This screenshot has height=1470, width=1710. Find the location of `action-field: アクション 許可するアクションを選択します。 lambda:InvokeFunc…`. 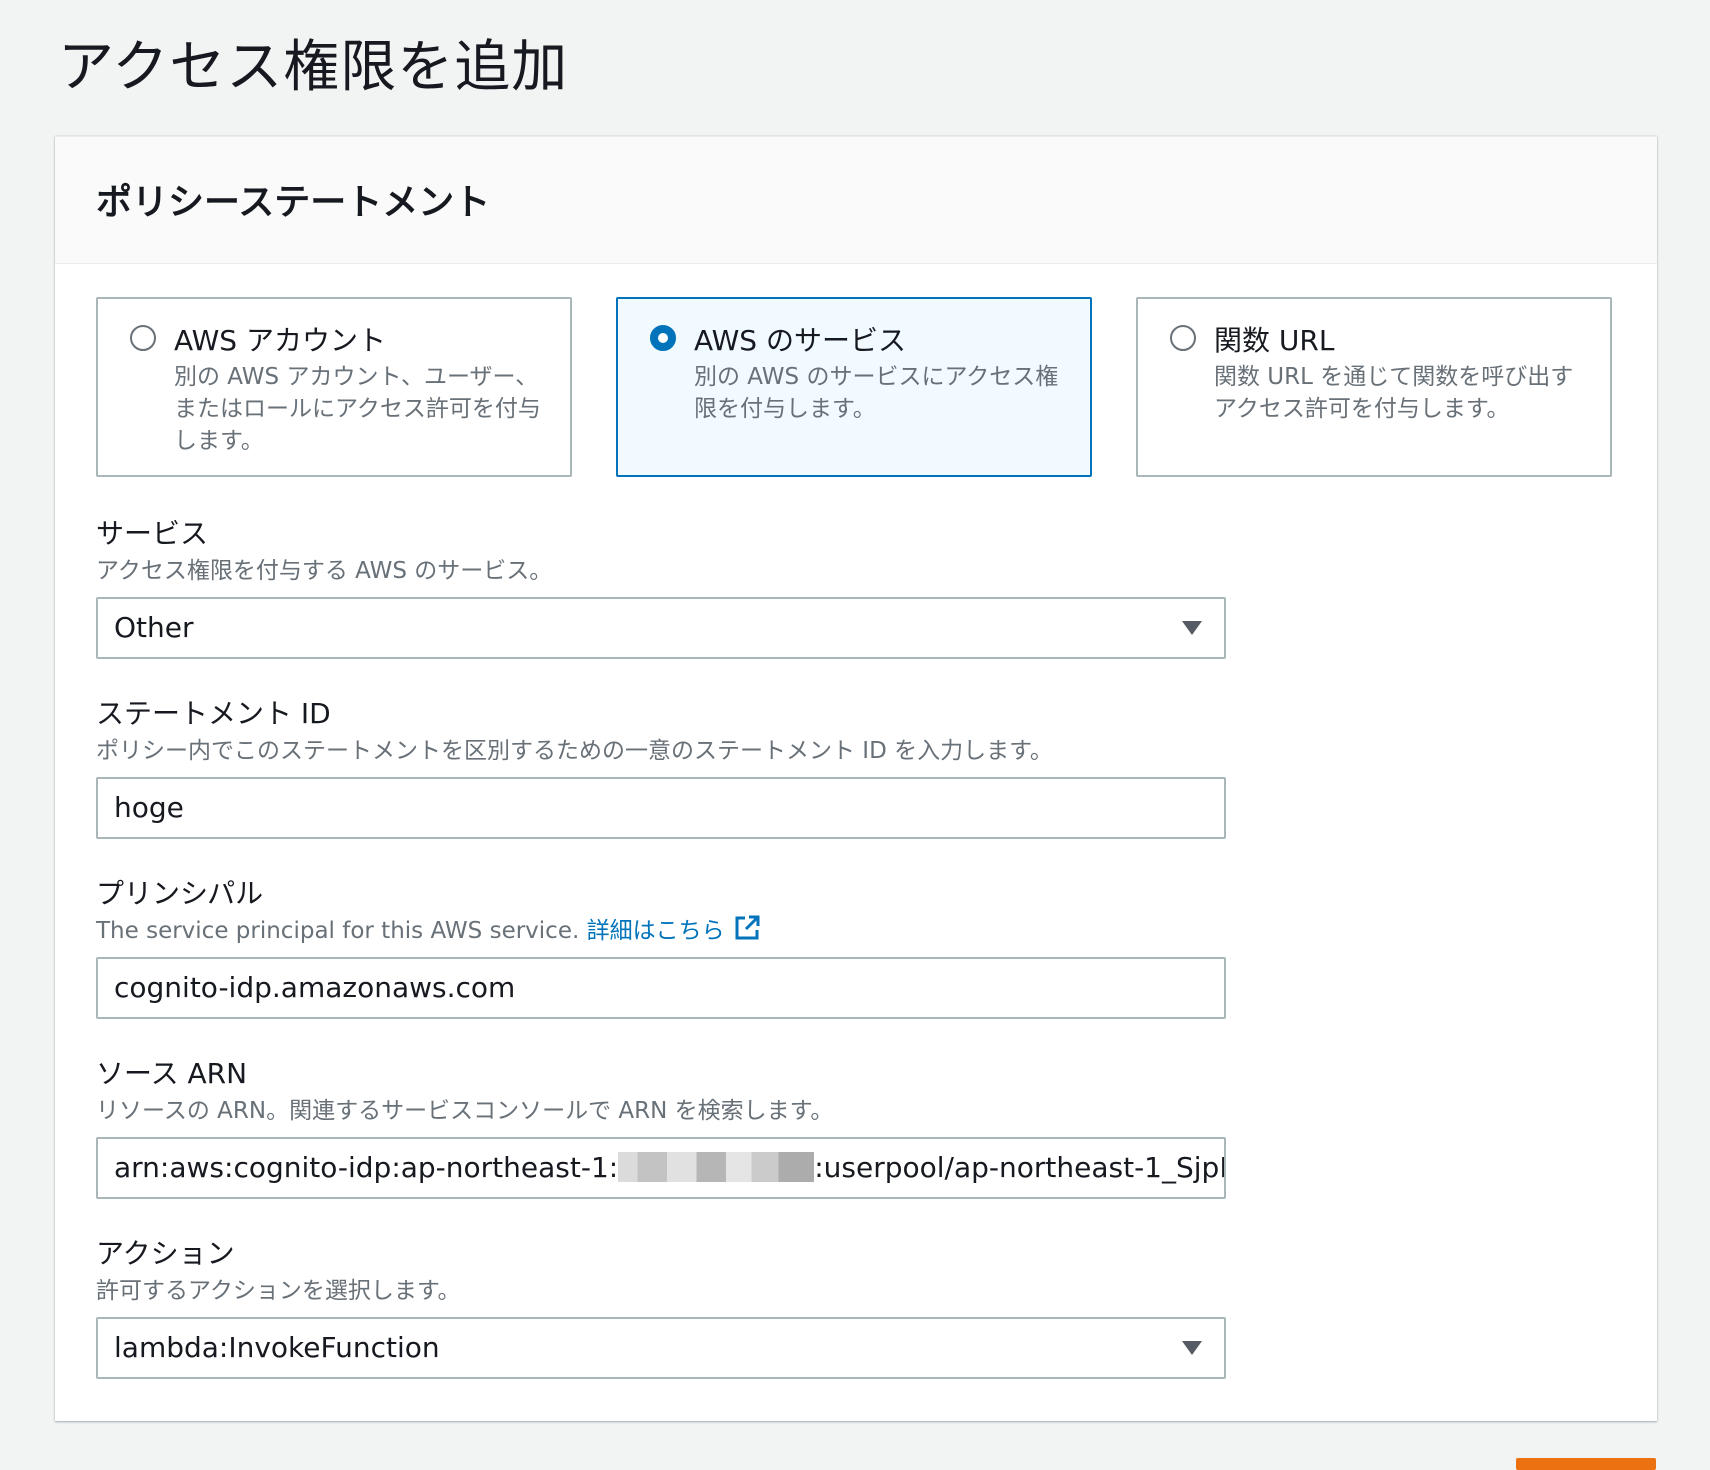

action-field: アクション 許可するアクションを選択します。 lambda:InvokeFunc… is located at coordinates (661, 1307).